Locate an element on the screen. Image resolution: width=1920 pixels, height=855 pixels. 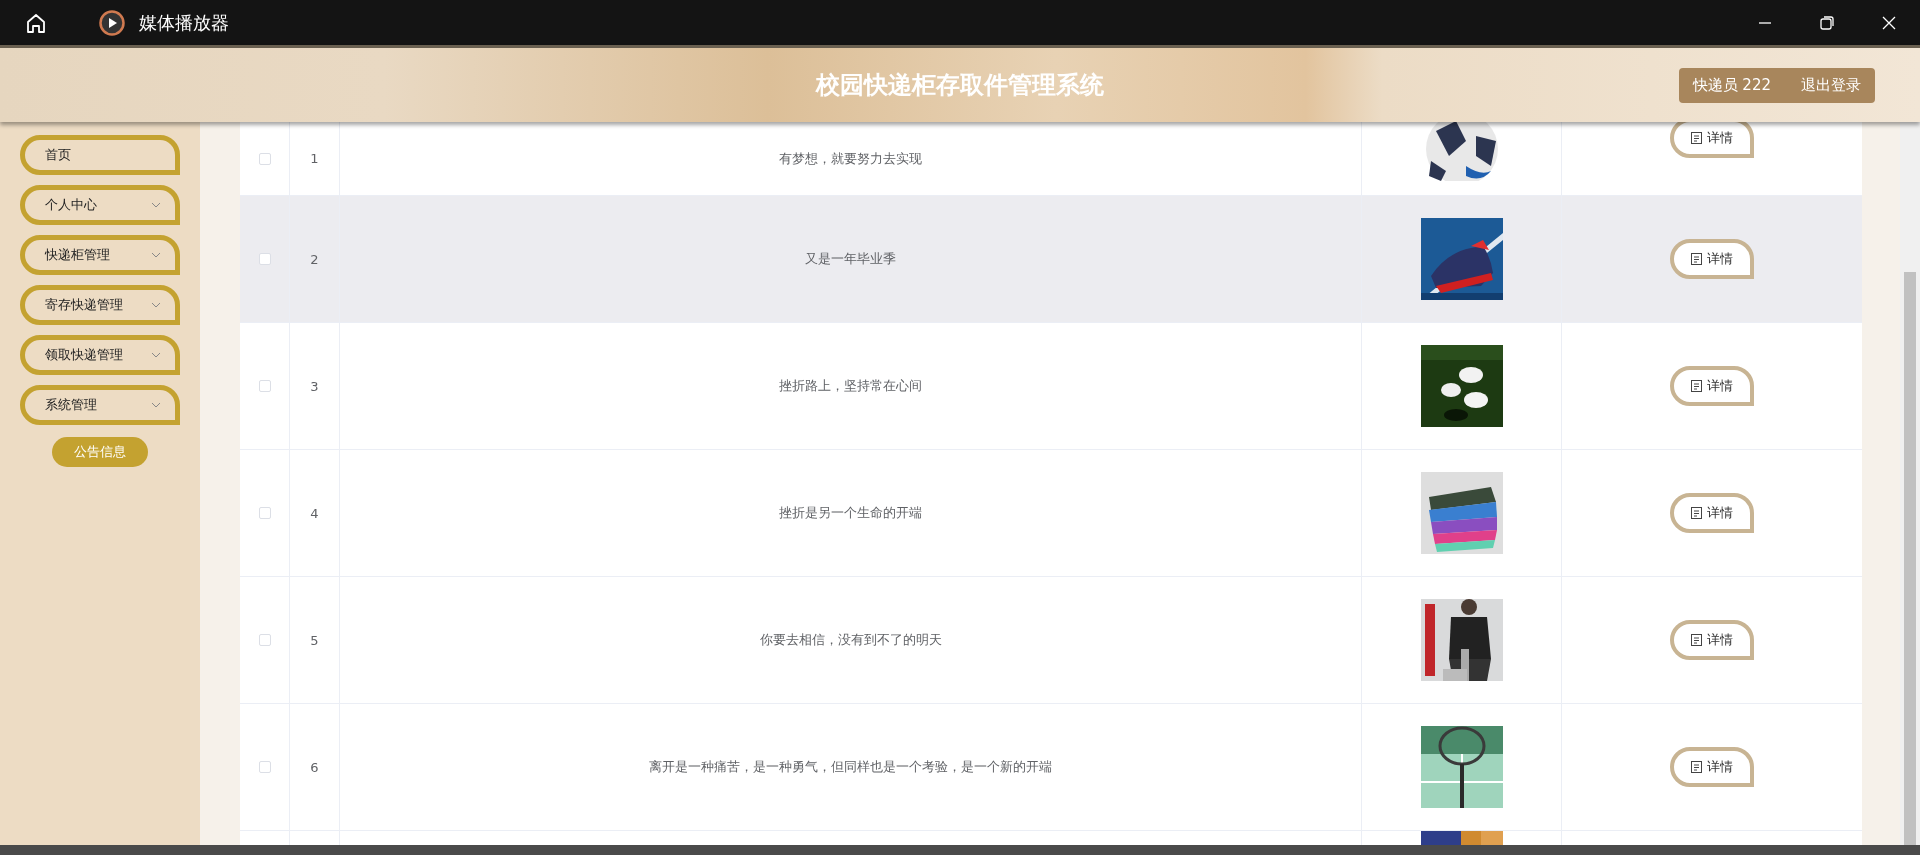
row-number: 4 is located at coordinates (314, 513).